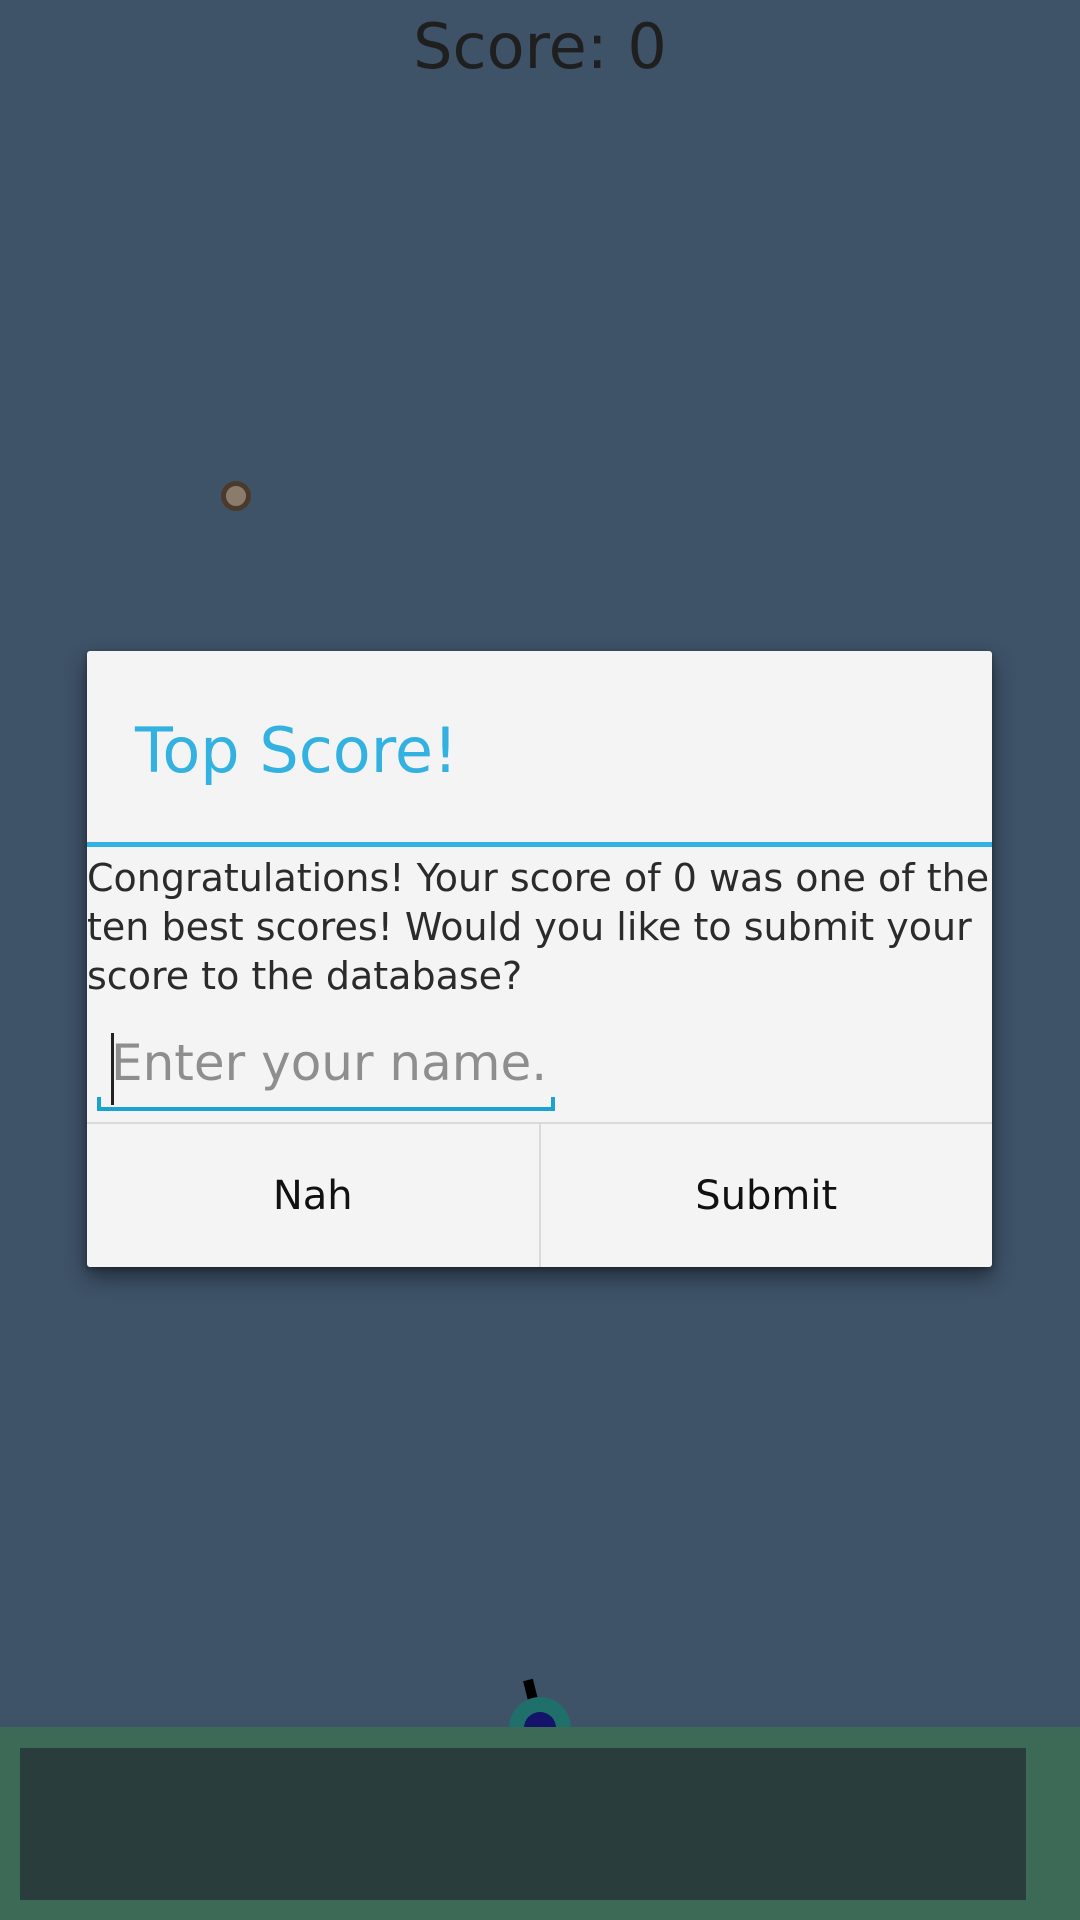 The height and width of the screenshot is (1920, 1080). What do you see at coordinates (540, 1705) in the screenshot?
I see `cannon-icon` at bounding box center [540, 1705].